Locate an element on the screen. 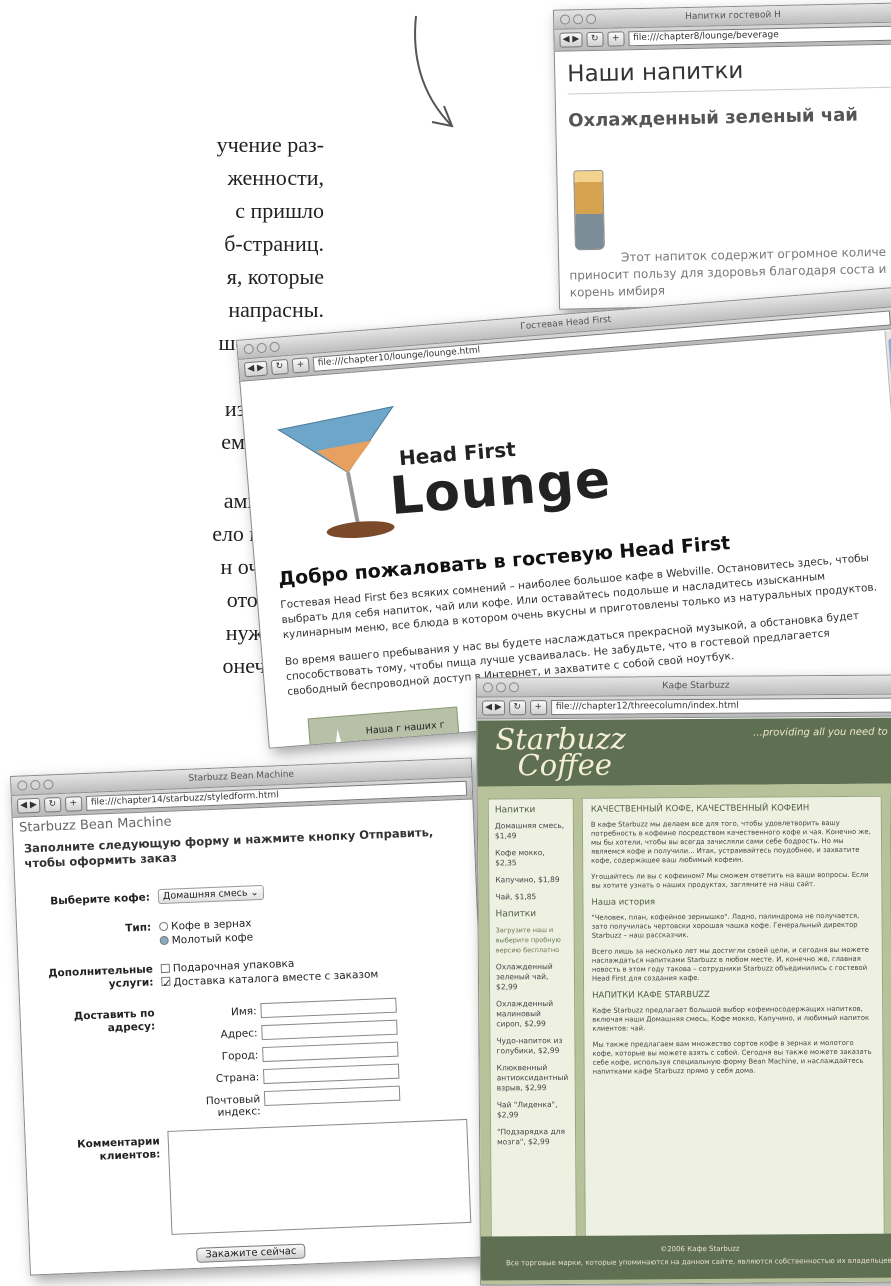  type-option-ground: Молотый кофе is located at coordinates (206, 939).